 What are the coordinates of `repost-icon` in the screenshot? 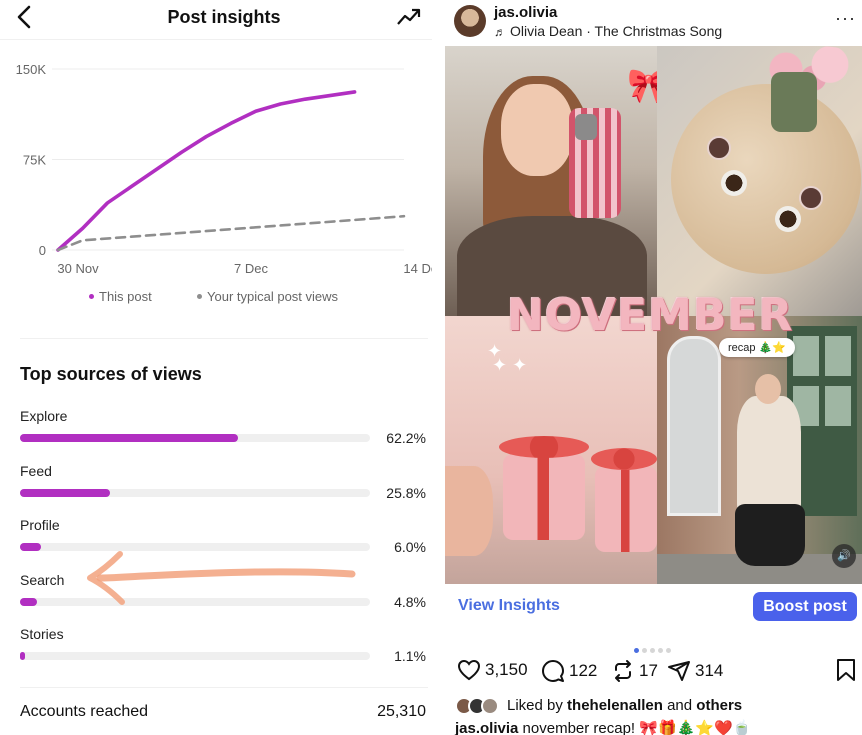 It's located at (623, 671).